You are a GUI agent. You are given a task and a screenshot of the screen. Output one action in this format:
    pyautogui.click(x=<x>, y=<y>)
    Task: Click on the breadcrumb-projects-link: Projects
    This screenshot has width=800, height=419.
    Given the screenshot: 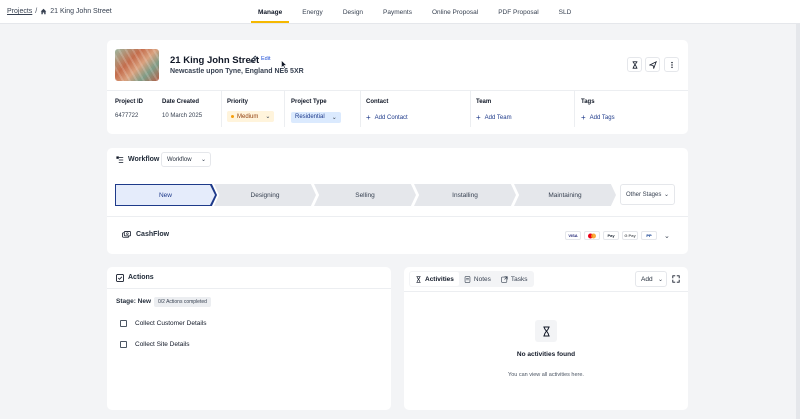 What is the action you would take?
    pyautogui.click(x=19, y=11)
    